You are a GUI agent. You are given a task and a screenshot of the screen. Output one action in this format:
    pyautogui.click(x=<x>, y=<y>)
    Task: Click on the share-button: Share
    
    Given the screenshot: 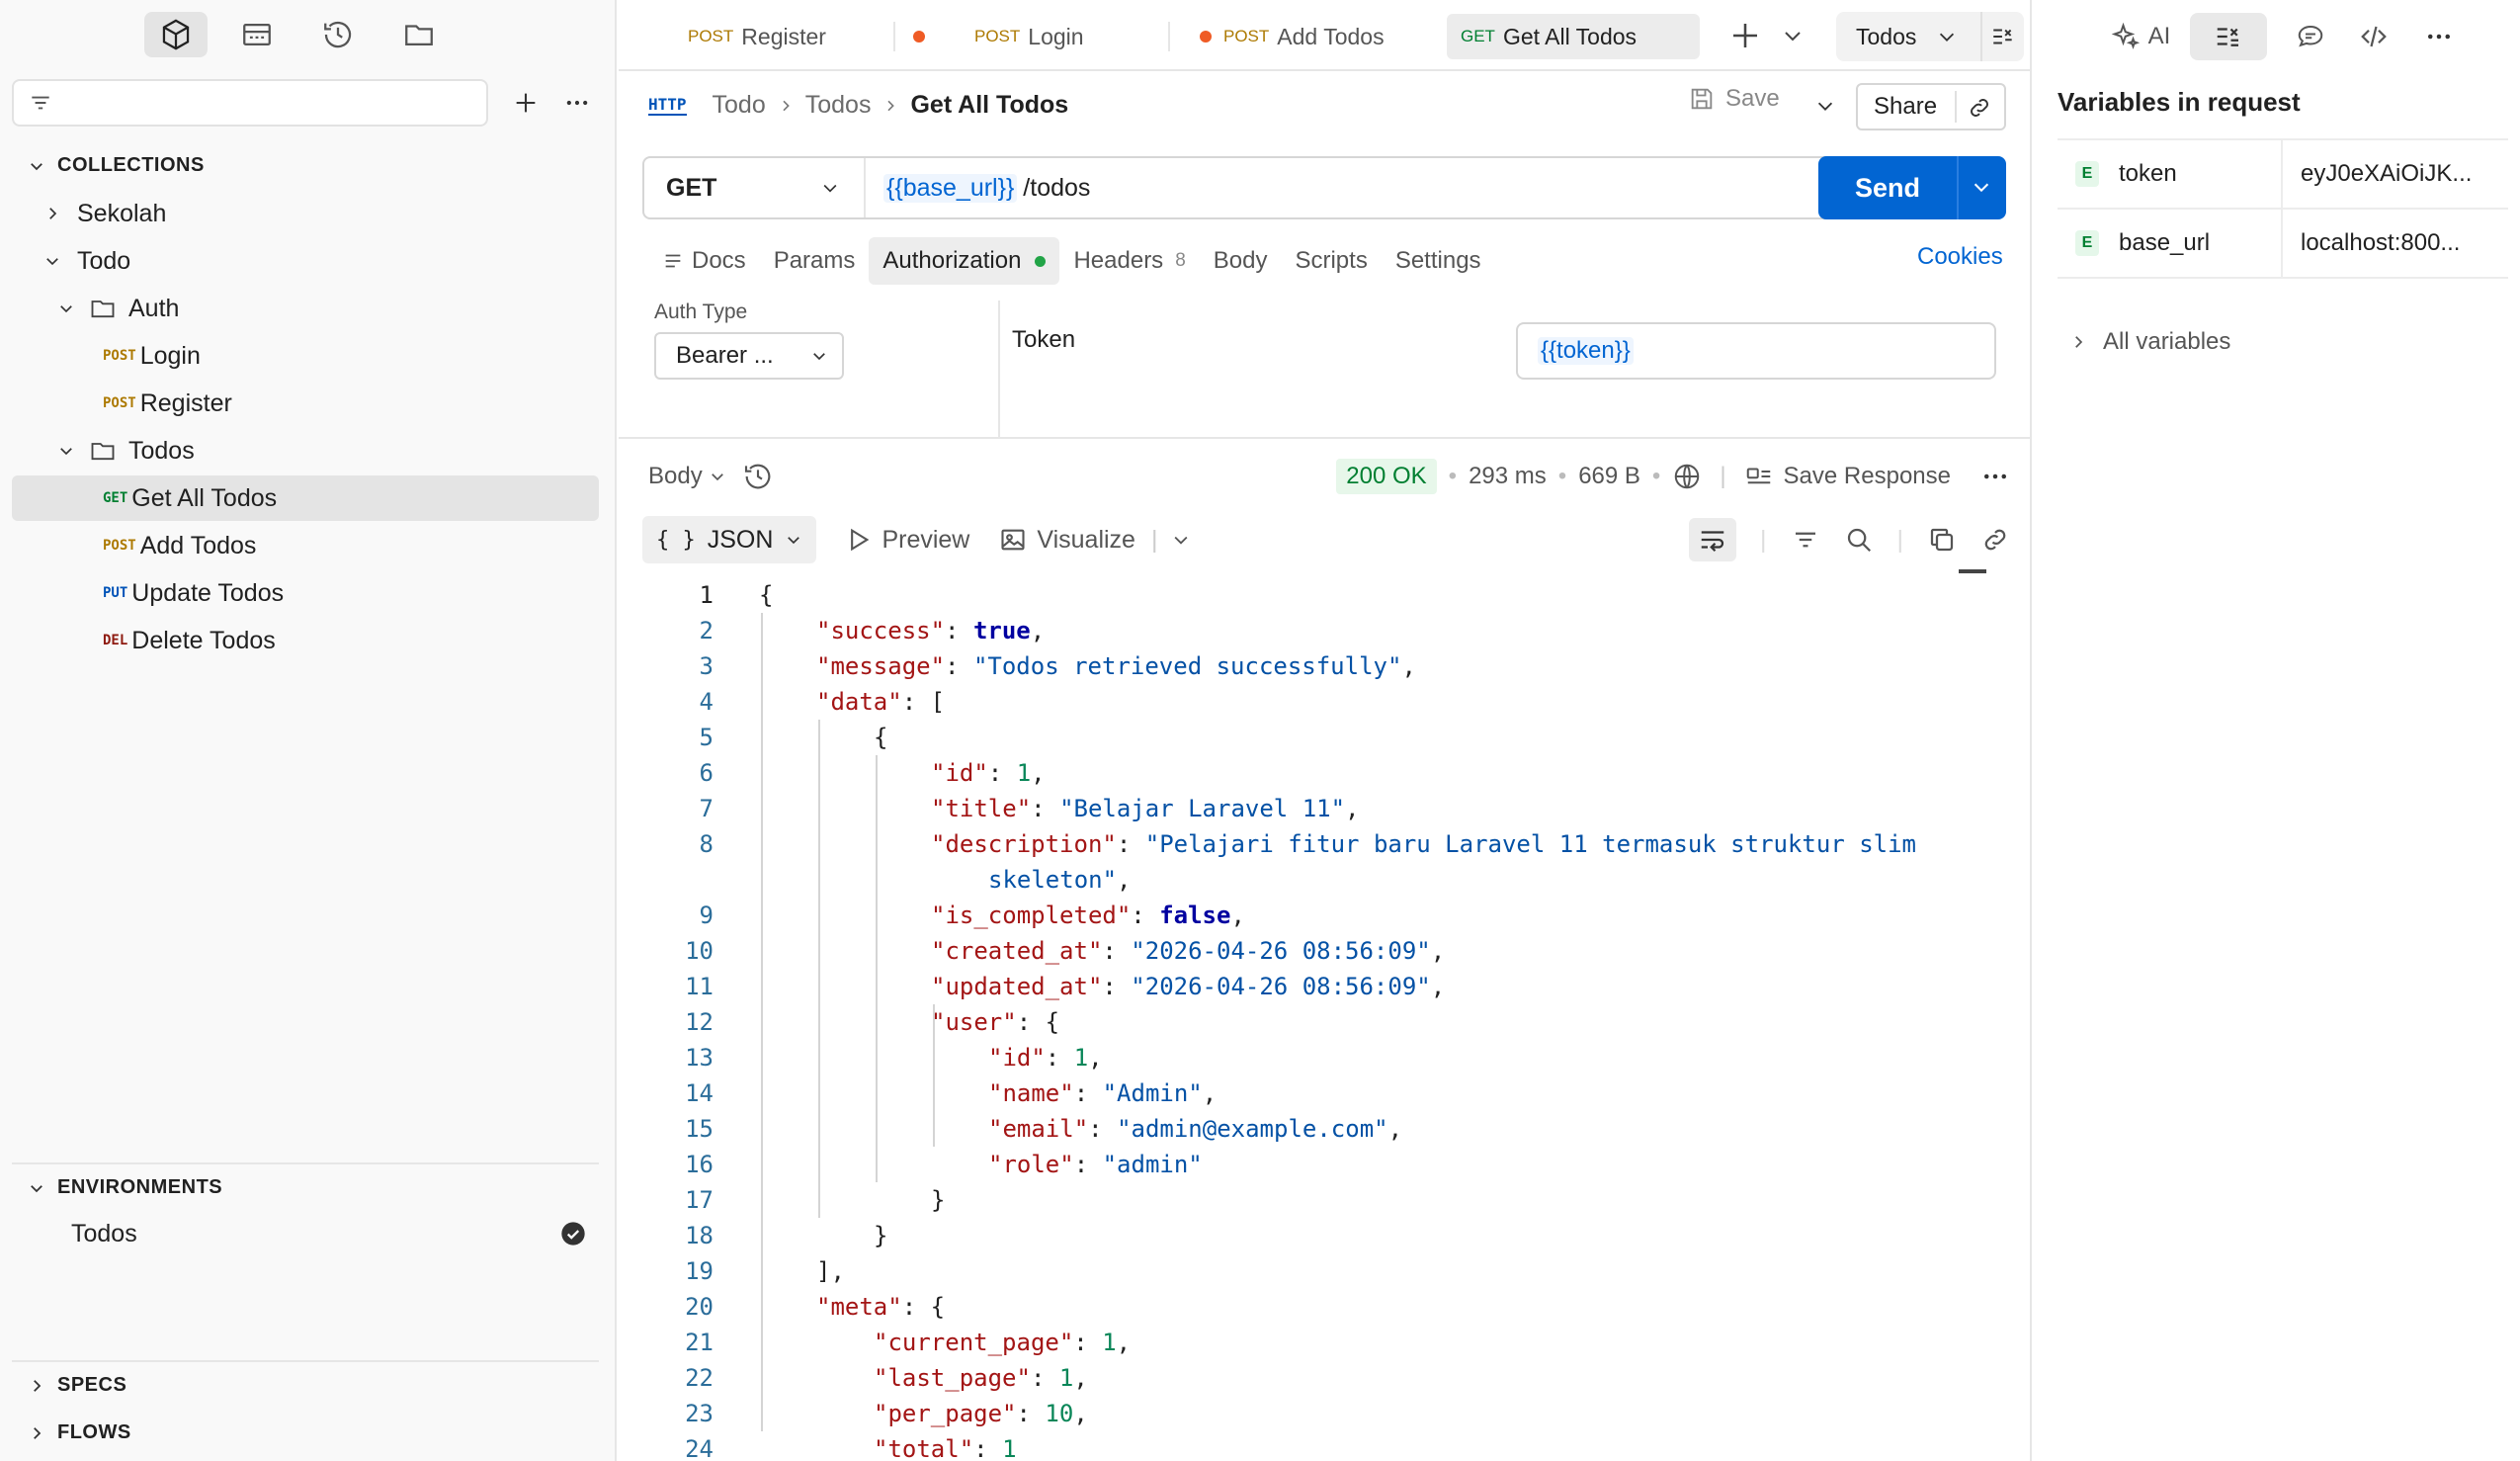 What is the action you would take?
    pyautogui.click(x=1931, y=107)
    